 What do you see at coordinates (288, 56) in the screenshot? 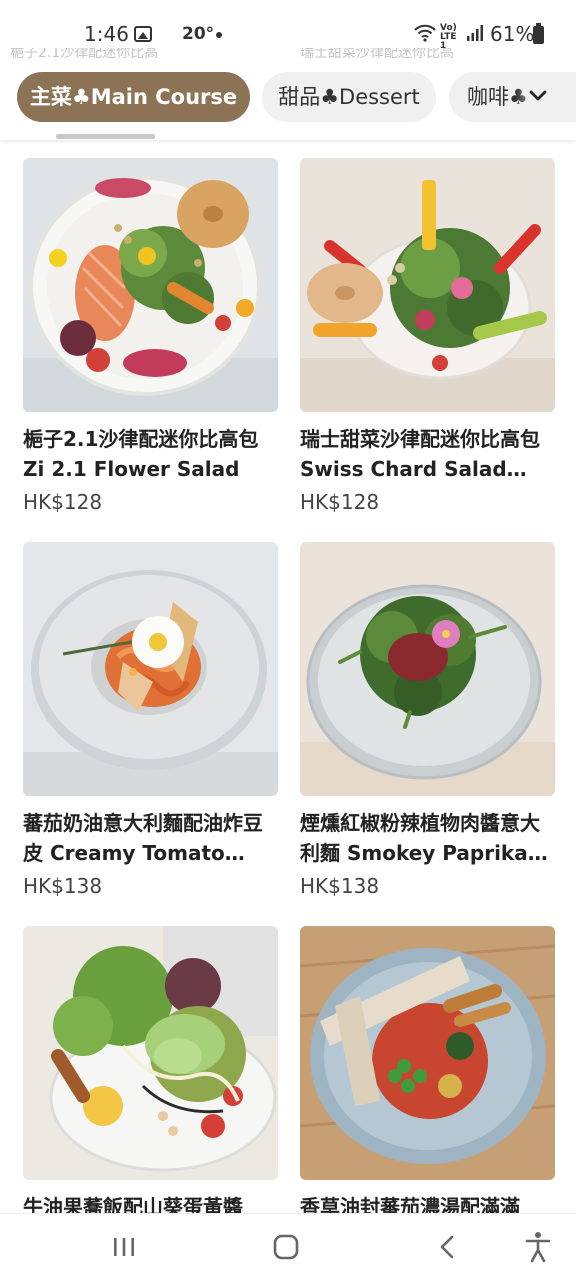
I see `previous-content-peek: 梔子2.1沙律配迷你比高 瑞士甜菜沙律配迷你比高` at bounding box center [288, 56].